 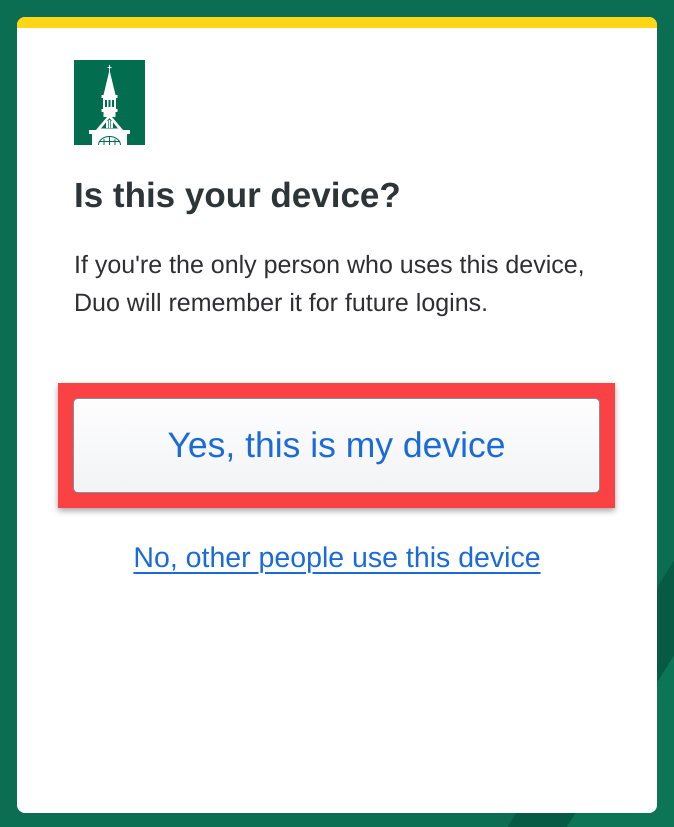 I want to click on decline-device-link: No, other people use this device, so click(x=337, y=558).